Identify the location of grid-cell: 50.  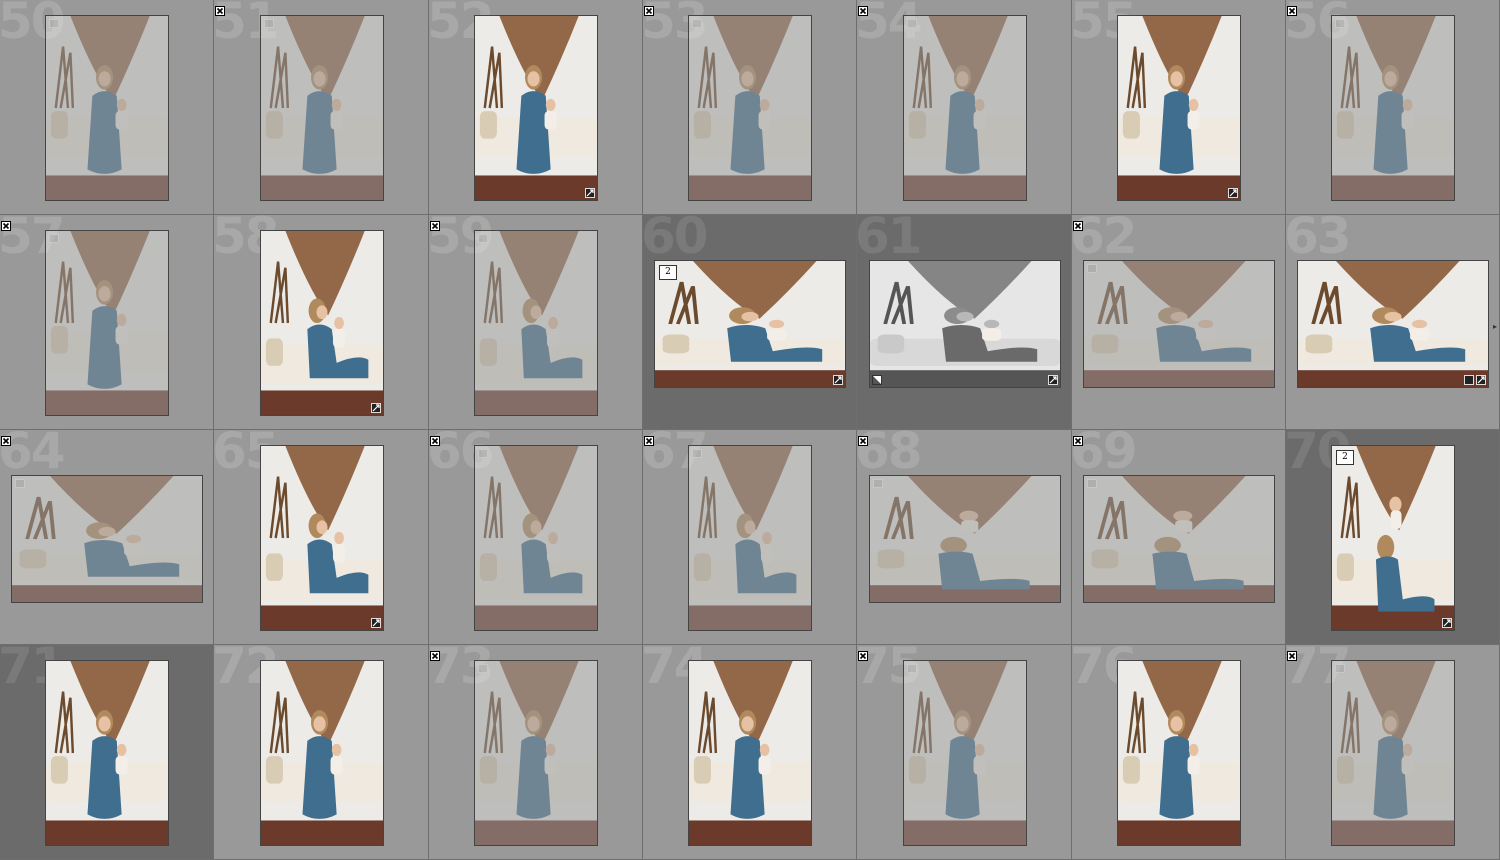
(107, 107).